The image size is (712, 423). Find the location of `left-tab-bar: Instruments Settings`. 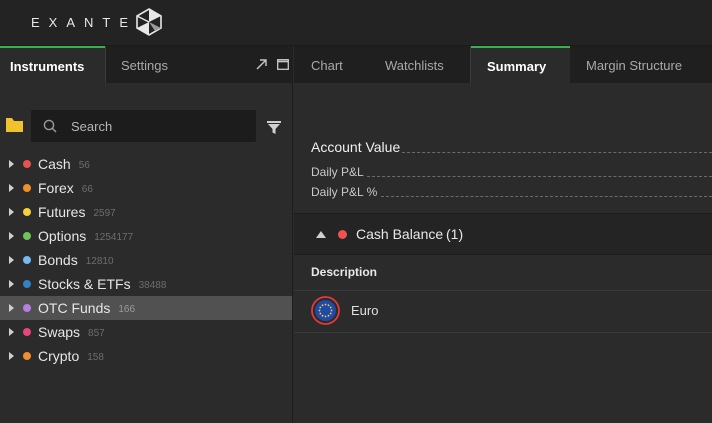

left-tab-bar: Instruments Settings is located at coordinates (146, 64).